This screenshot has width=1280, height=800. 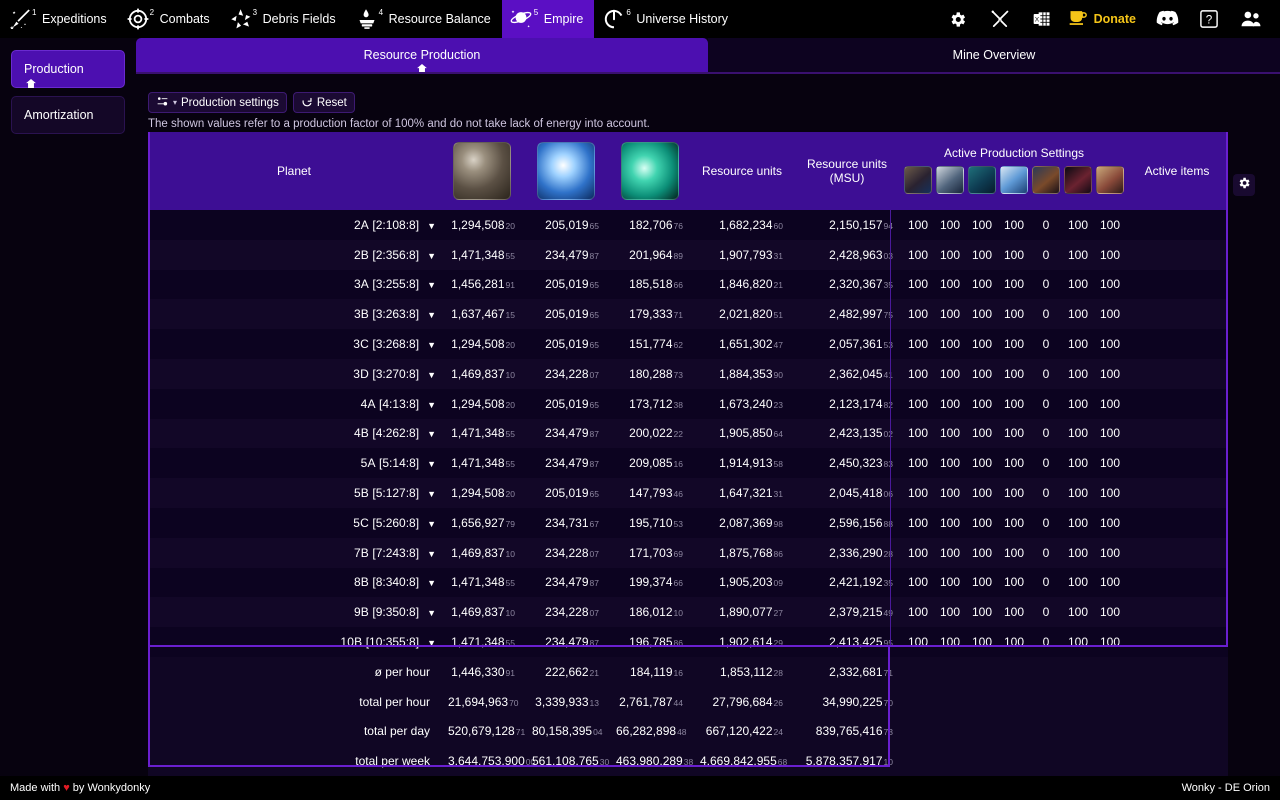 I want to click on sidebar-item-production: Production, so click(x=68, y=69).